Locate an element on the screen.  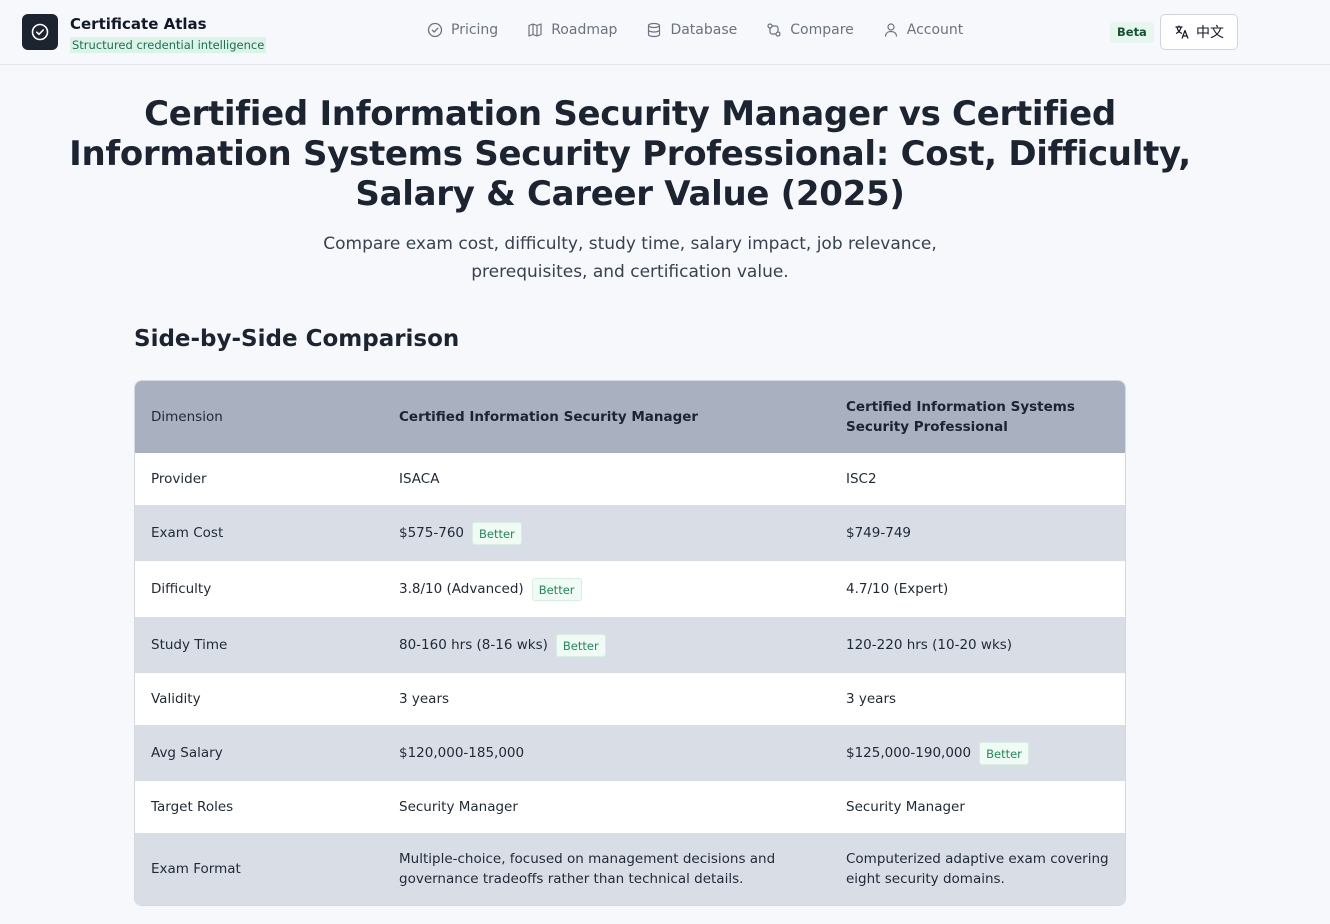
cell-cert-b: $749-749 is located at coordinates (981, 533).